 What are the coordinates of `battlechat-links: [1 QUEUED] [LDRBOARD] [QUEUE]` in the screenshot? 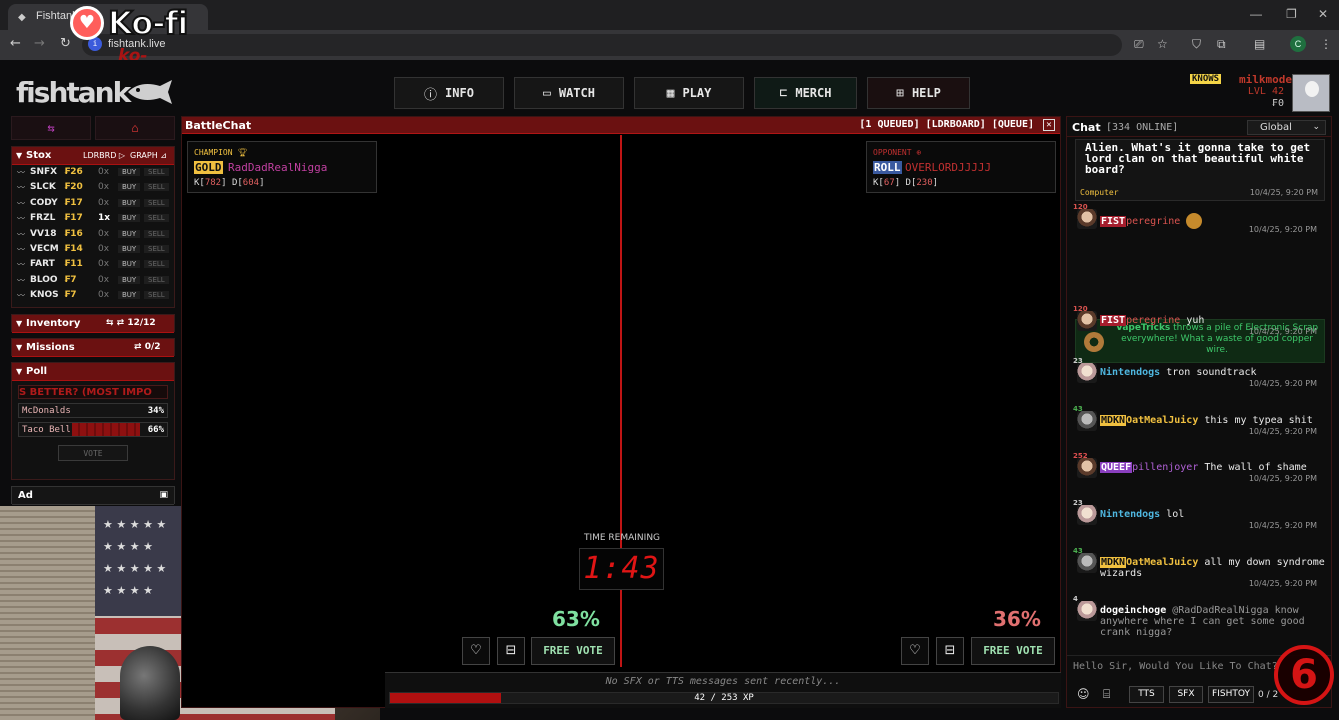 It's located at (946, 124).